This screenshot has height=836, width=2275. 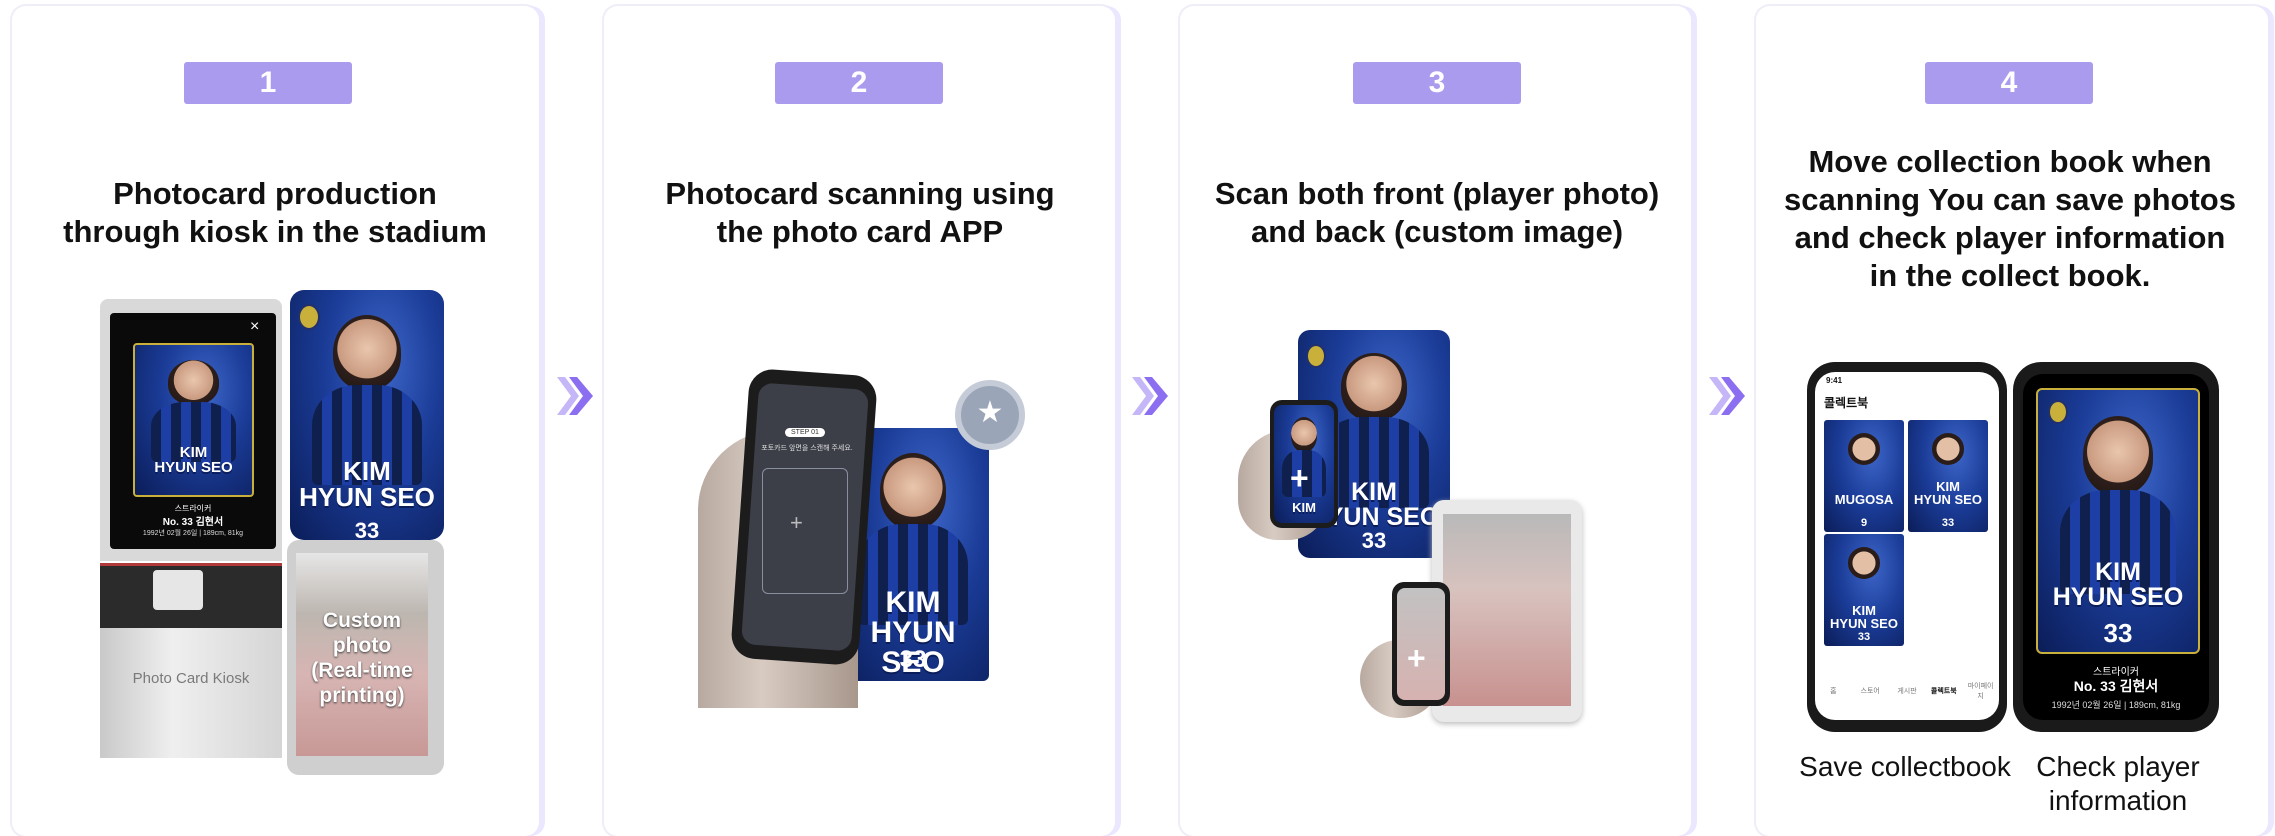 What do you see at coordinates (1834, 380) in the screenshot?
I see `status-time: 9:41` at bounding box center [1834, 380].